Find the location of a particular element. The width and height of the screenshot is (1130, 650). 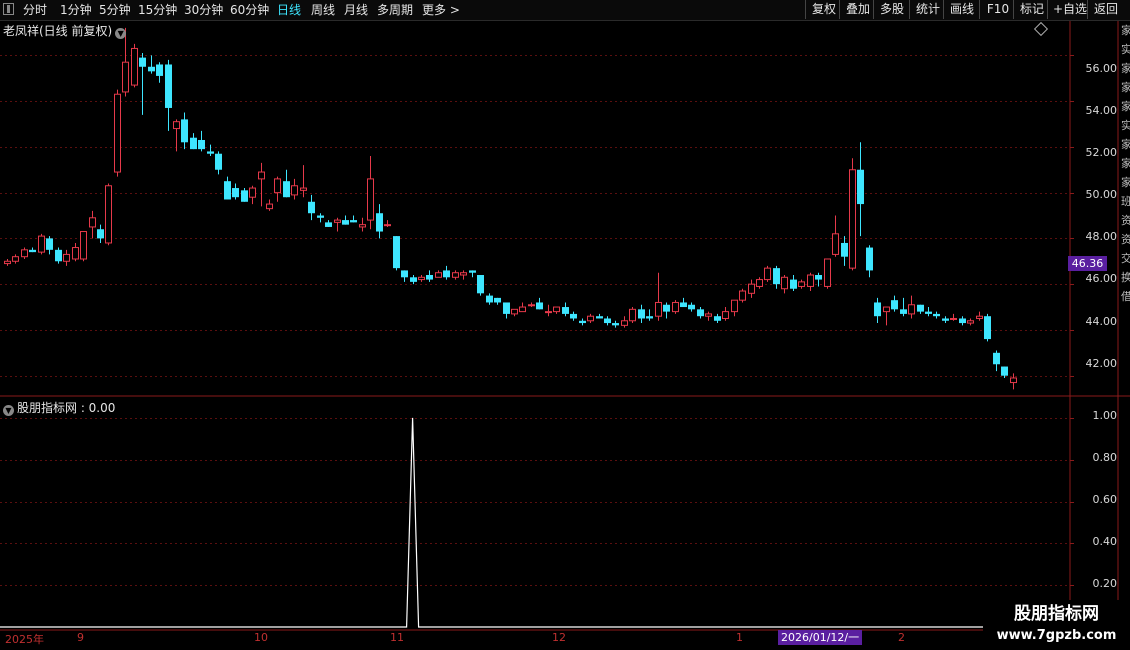

period-tab: 1分钟 is located at coordinates (76, 10).